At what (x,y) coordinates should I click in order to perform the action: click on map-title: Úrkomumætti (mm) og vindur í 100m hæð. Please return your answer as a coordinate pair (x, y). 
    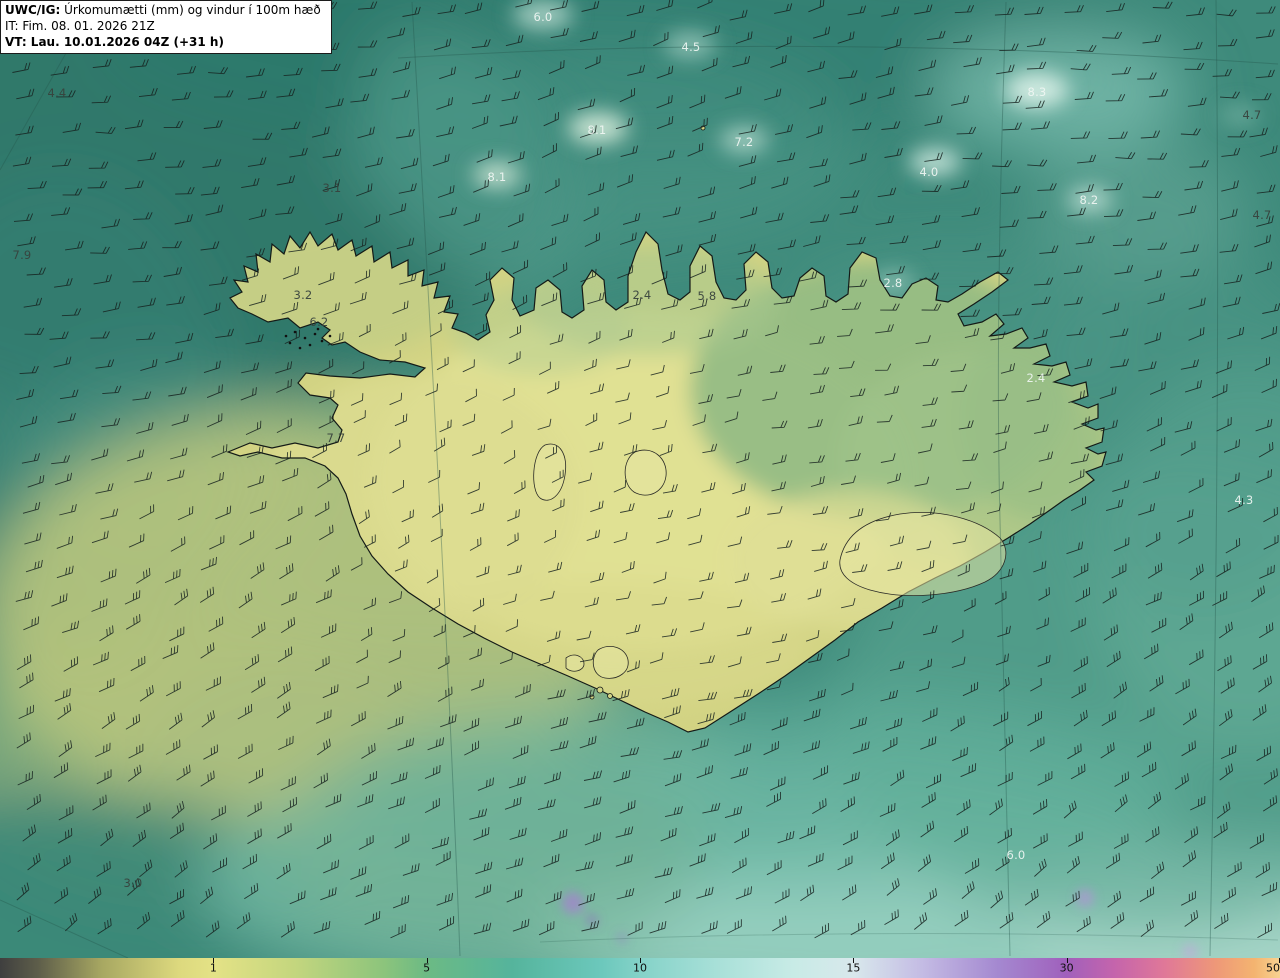
    Looking at the image, I should click on (192, 10).